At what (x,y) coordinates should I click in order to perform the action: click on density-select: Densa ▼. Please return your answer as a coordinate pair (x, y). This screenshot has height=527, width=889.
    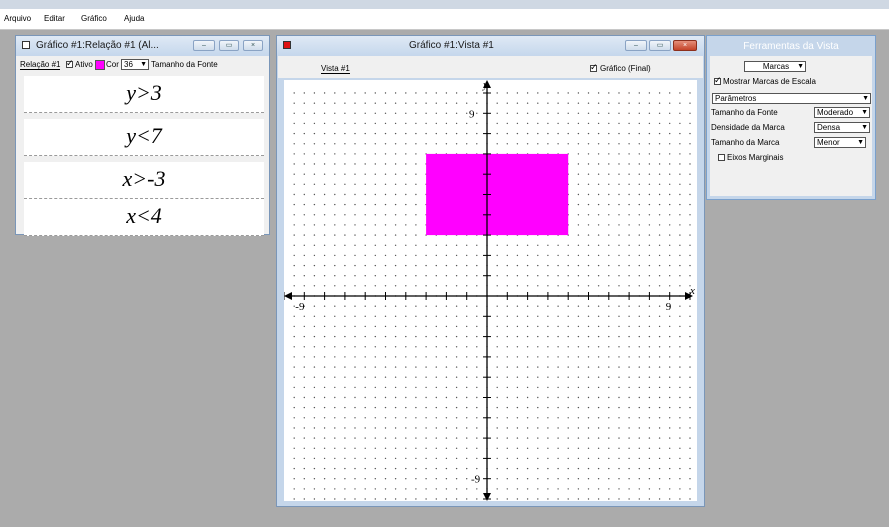
    Looking at the image, I should click on (842, 127).